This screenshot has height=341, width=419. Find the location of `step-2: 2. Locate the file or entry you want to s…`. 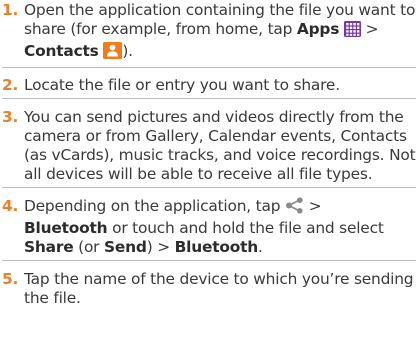

step-2: 2. Locate the file or entry you want to s… is located at coordinates (209, 85).